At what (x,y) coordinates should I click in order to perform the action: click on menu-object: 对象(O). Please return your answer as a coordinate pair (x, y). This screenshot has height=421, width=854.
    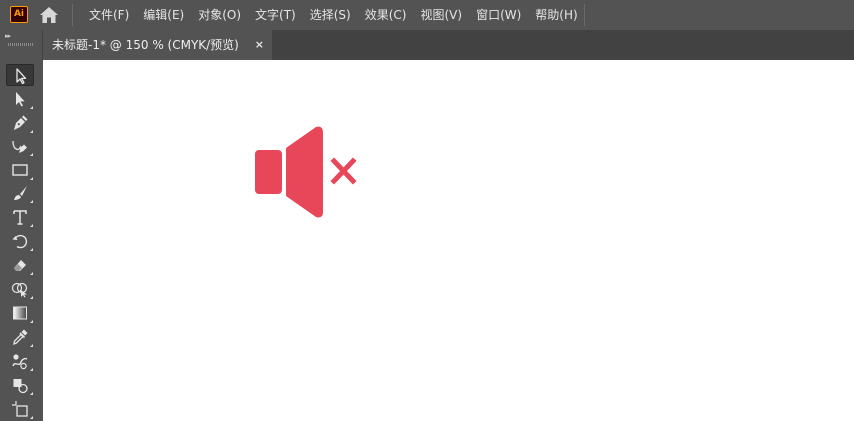
    Looking at the image, I should click on (219, 15).